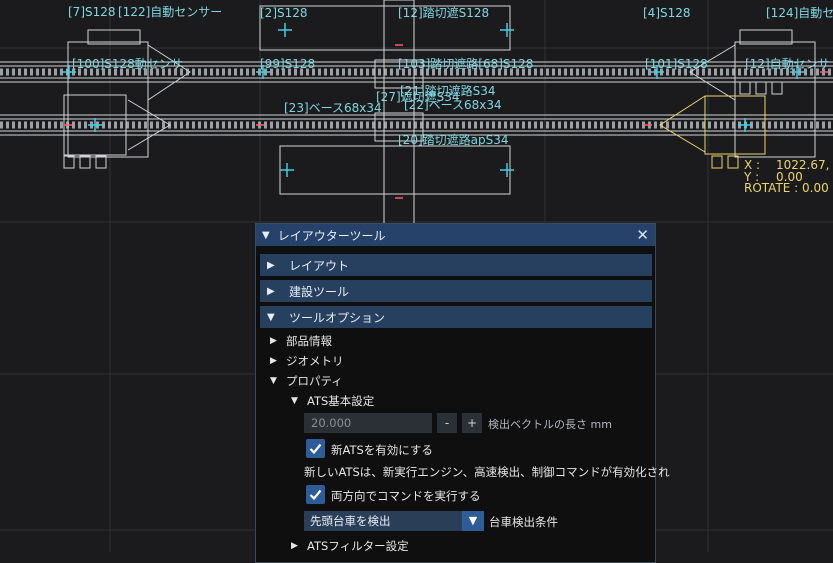 The image size is (833, 563). I want to click on detect-condition-label: 台車検出条件, so click(523, 522).